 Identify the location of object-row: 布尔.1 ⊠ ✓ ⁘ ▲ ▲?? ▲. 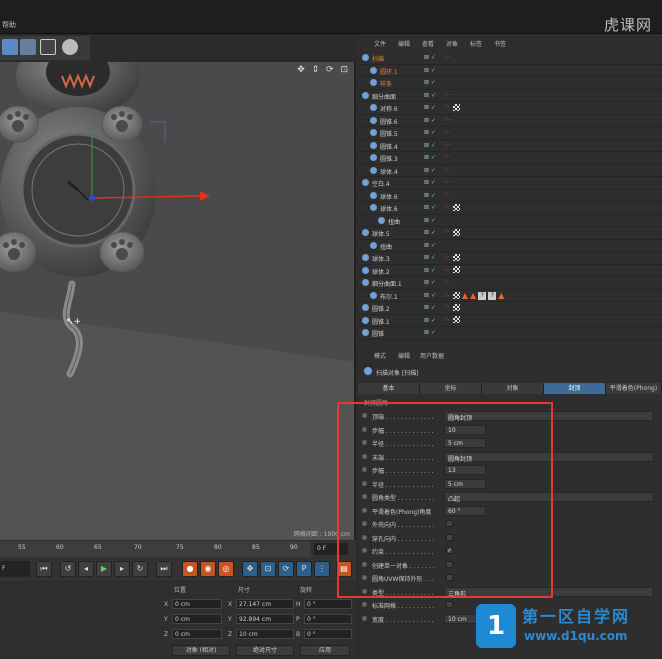
(510, 296).